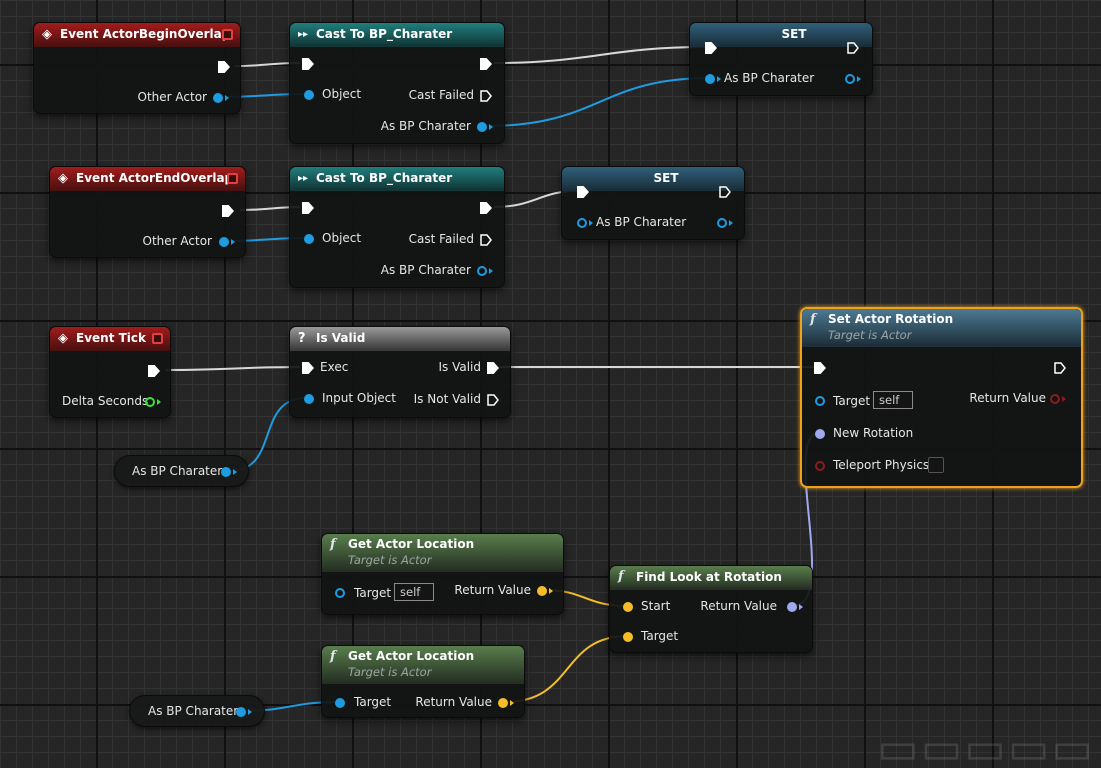 The width and height of the screenshot is (1101, 768). What do you see at coordinates (656, 606) in the screenshot?
I see `pin-label: Start` at bounding box center [656, 606].